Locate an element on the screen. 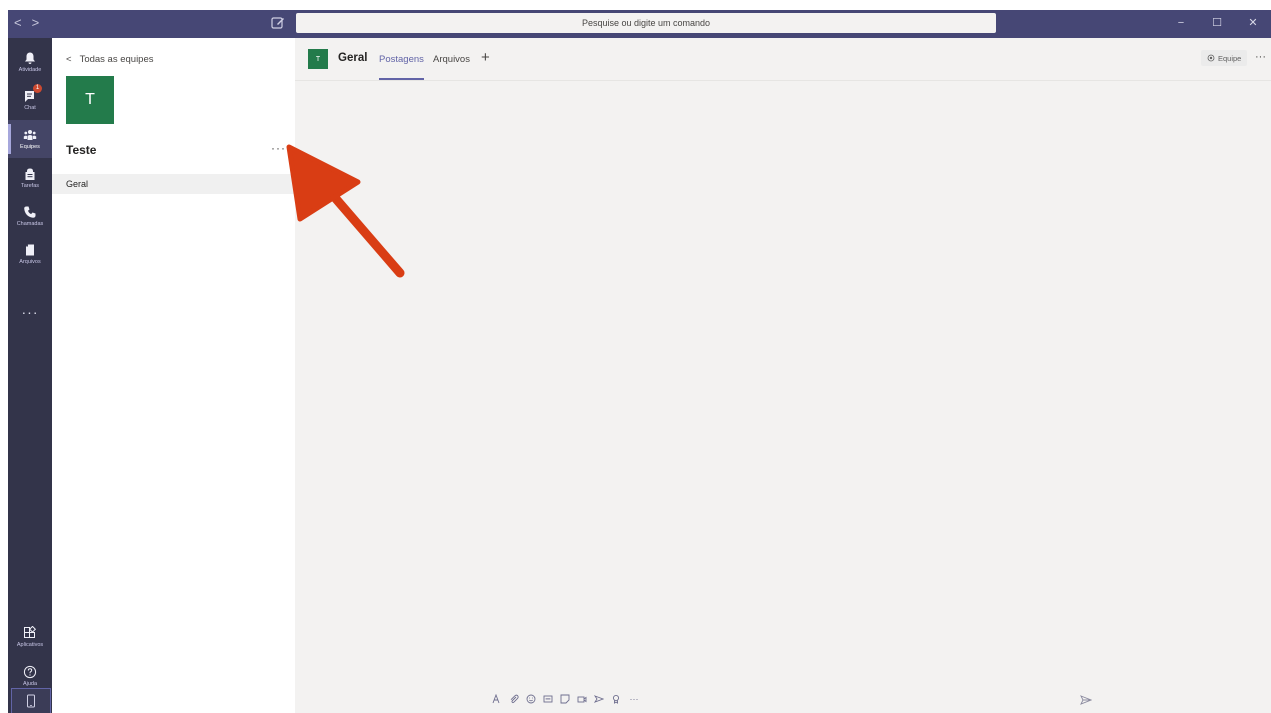 The width and height of the screenshot is (1271, 713). rail-label: Aplicativos is located at coordinates (30, 645).